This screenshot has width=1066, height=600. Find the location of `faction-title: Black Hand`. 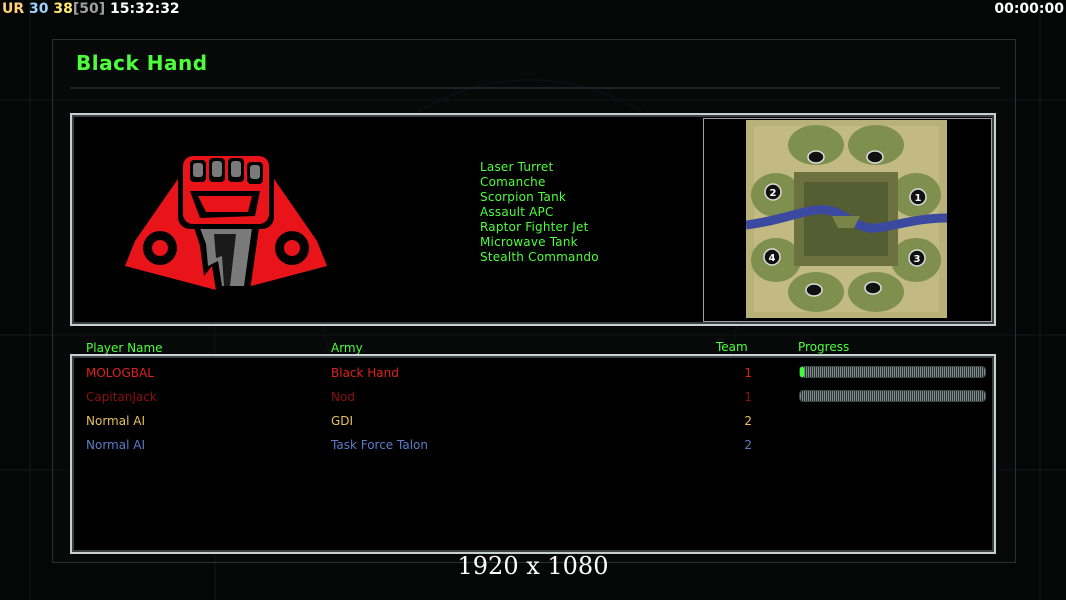

faction-title: Black Hand is located at coordinates (142, 63).